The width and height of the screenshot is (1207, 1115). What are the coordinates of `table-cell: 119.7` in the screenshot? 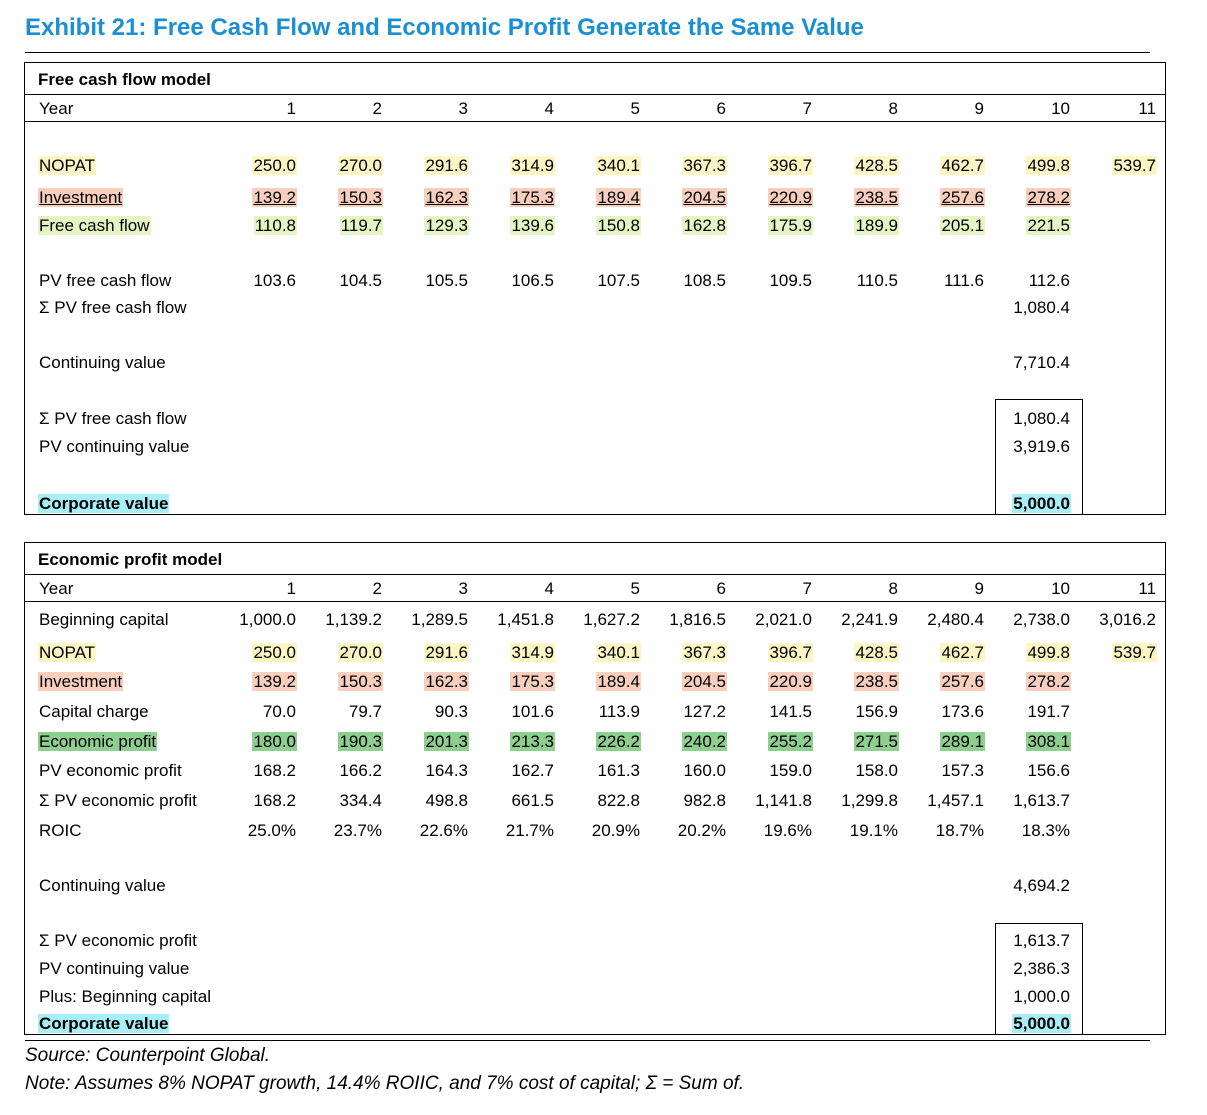 It's located at (361, 225).